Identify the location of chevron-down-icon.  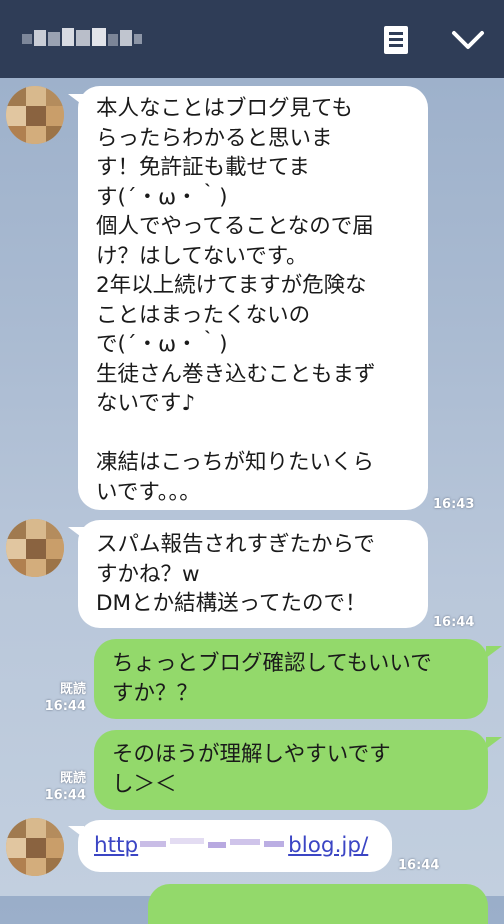
(468, 40).